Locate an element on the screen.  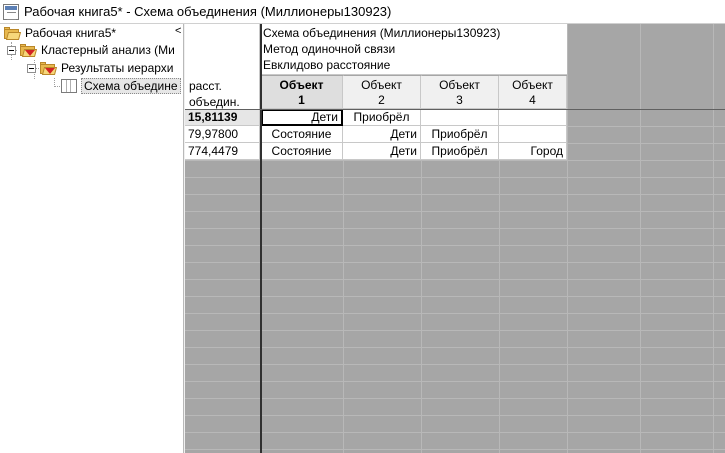
frozen-column-divider is located at coordinates (261, 238).